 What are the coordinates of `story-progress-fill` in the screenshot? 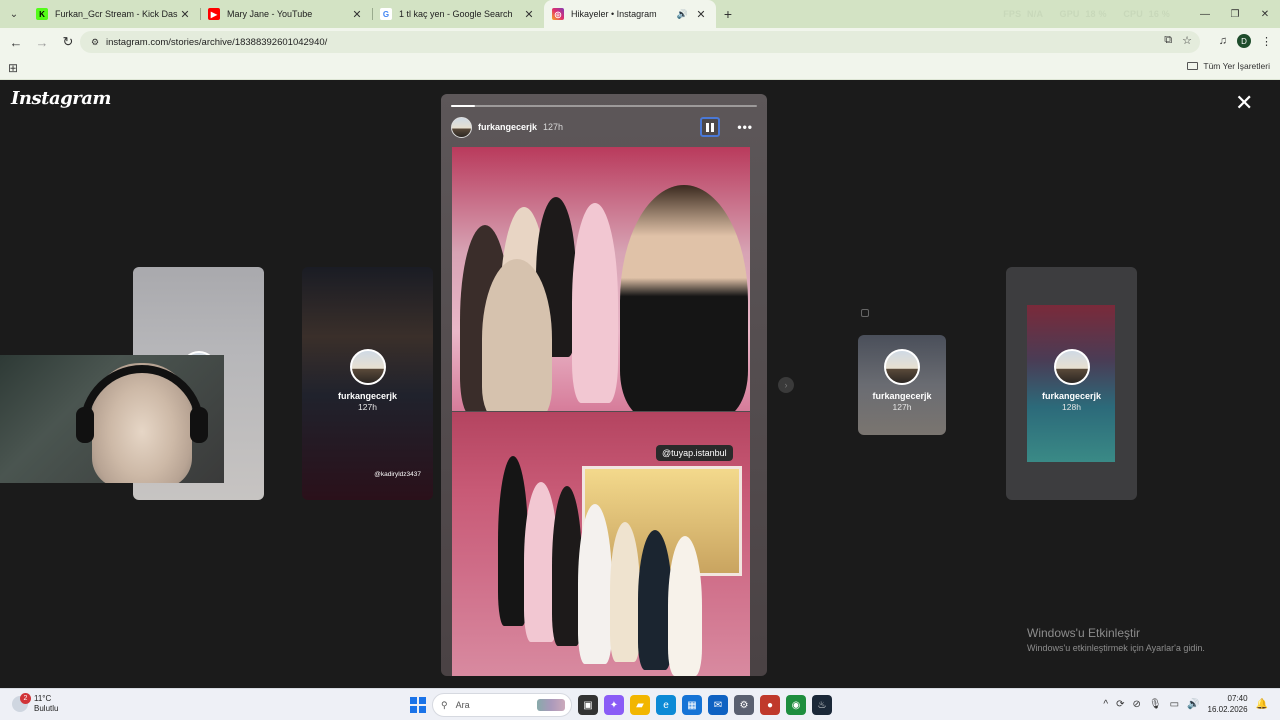 It's located at (463, 106).